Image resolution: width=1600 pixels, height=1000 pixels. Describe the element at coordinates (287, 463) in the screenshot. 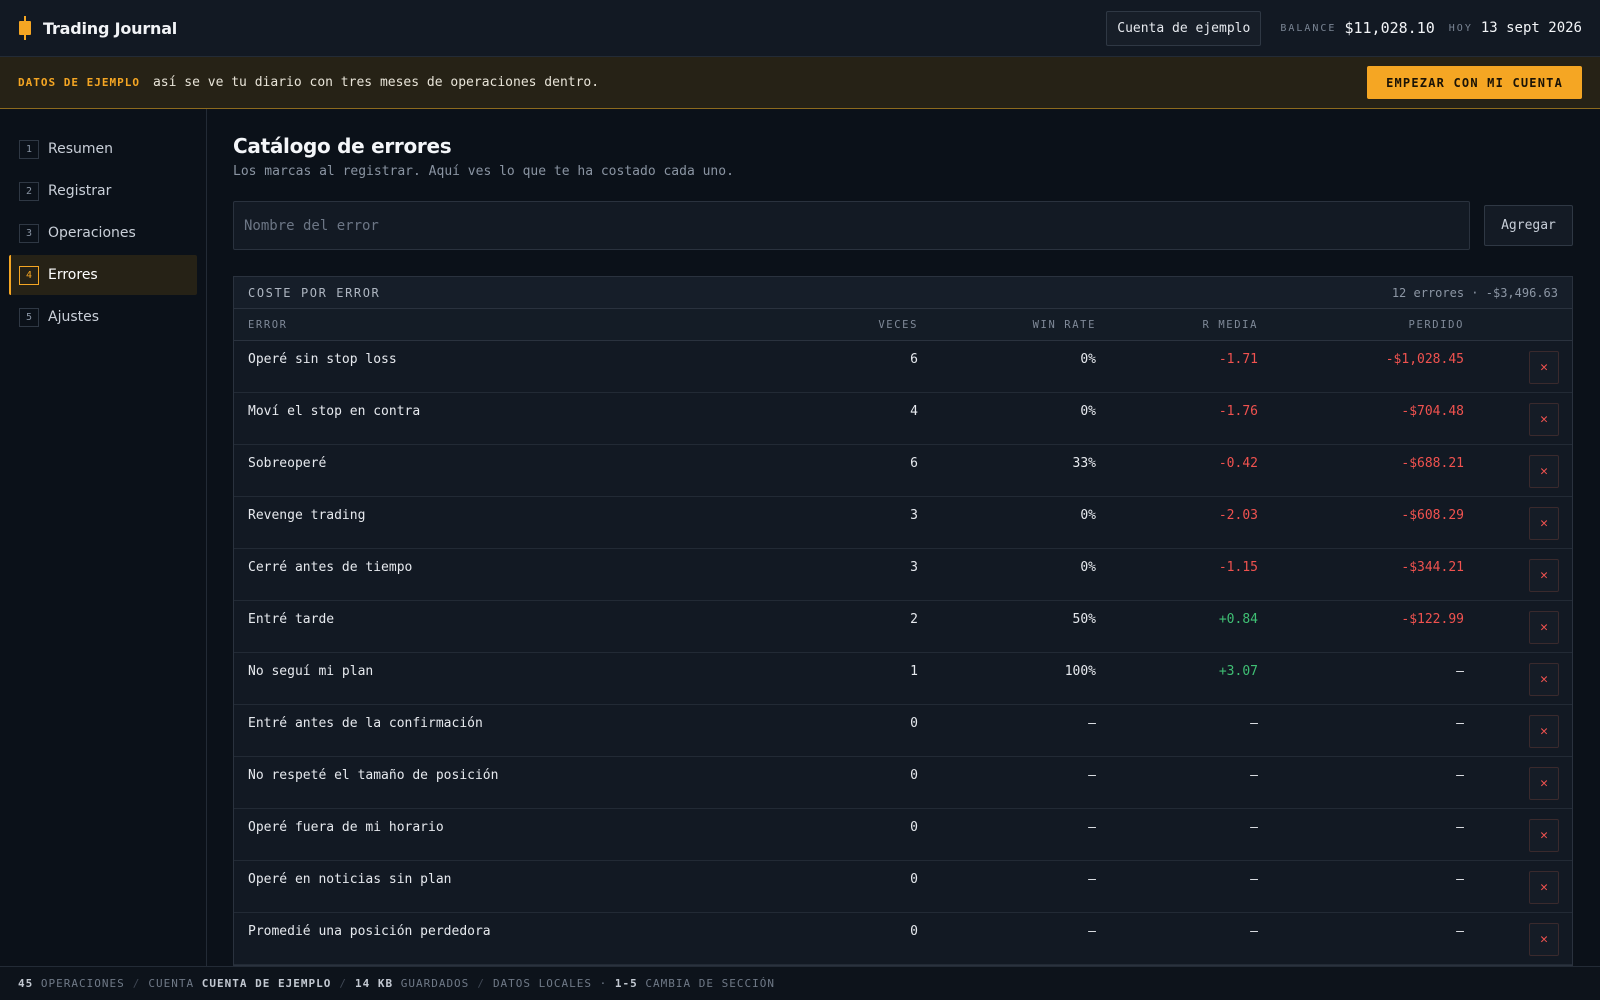

I see `error-name-cell: Sobreoperé` at that location.